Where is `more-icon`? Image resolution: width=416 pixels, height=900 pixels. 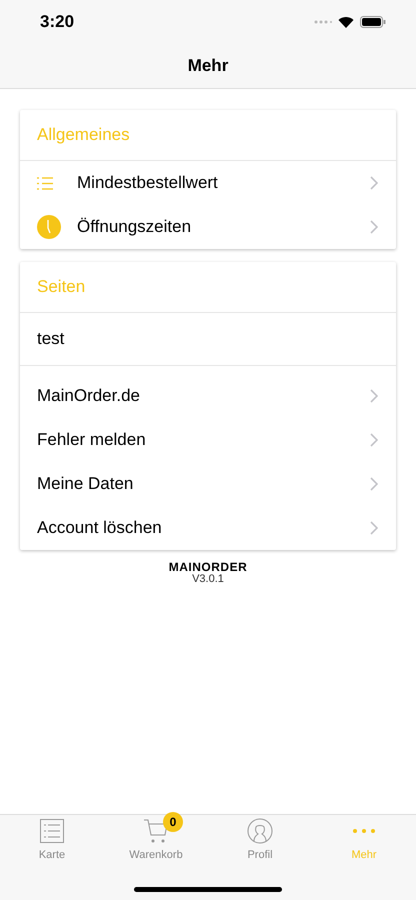 more-icon is located at coordinates (364, 831).